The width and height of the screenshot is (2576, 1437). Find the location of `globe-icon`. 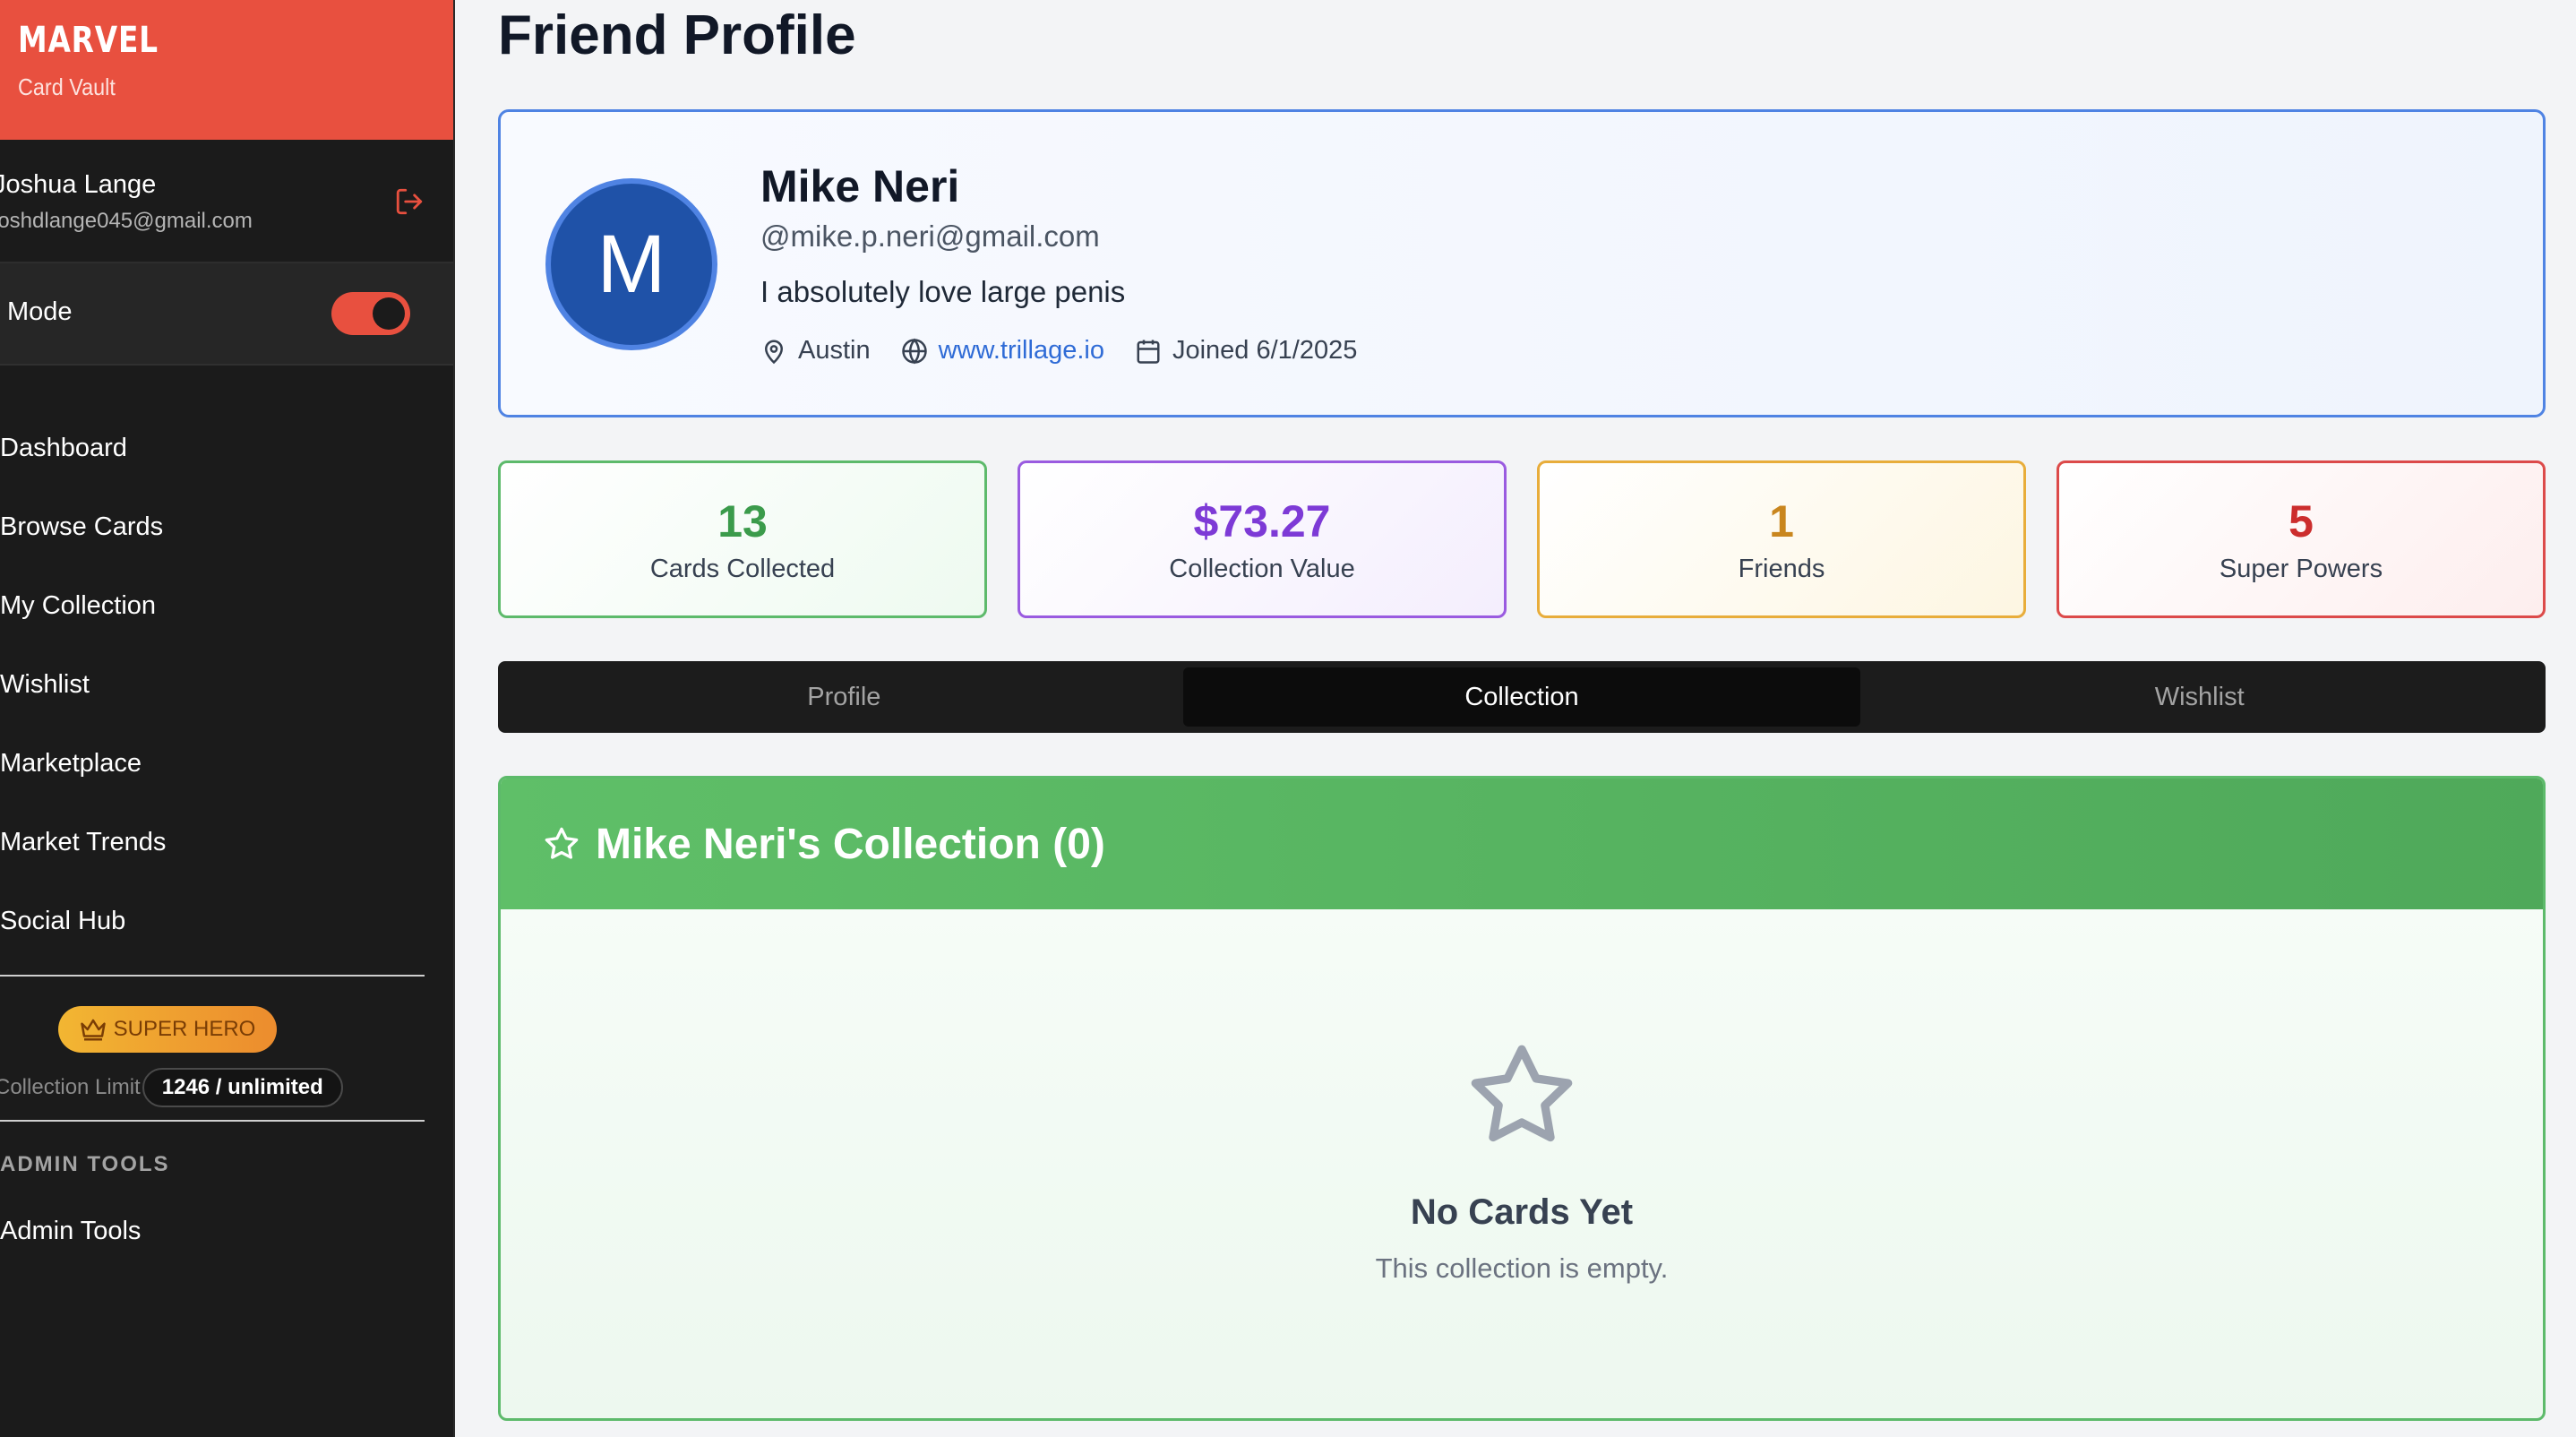

globe-icon is located at coordinates (914, 351).